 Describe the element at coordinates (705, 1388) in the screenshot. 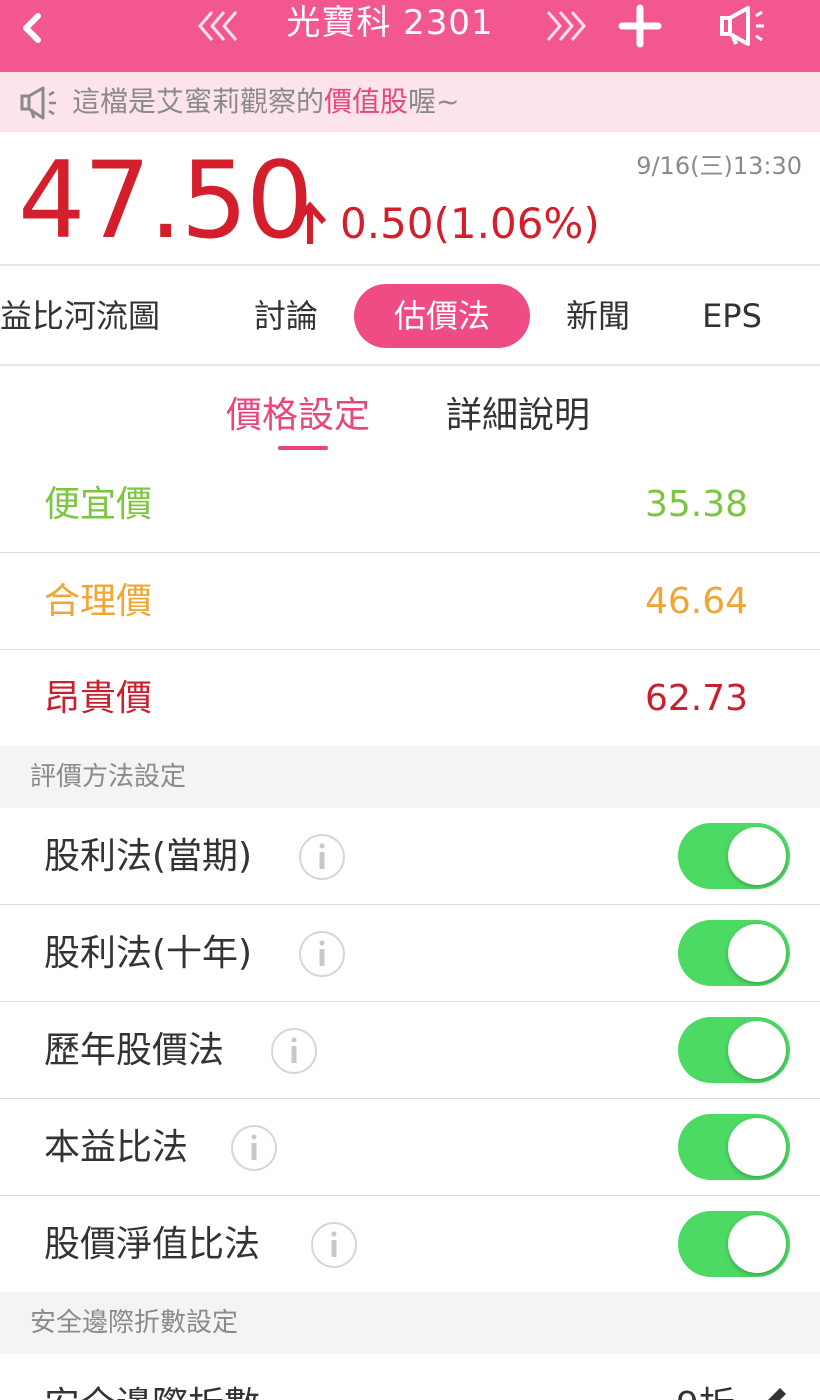

I see `margin-value: 9折` at that location.